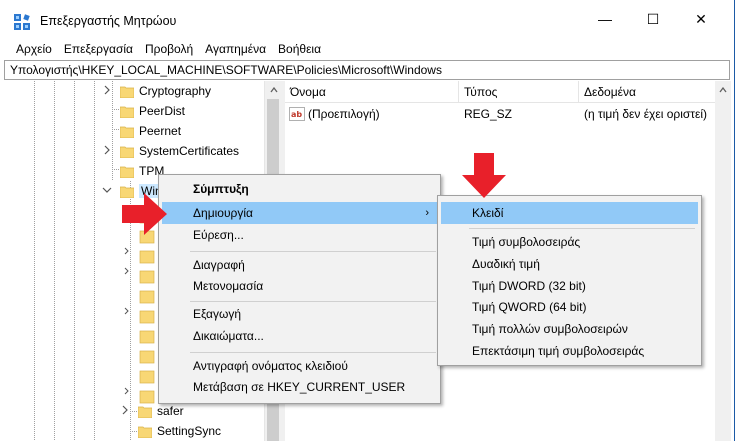 This screenshot has height=441, width=735. Describe the element at coordinates (223, 213) in the screenshot. I see `menu-item-new-label: Δημιουργία` at that location.